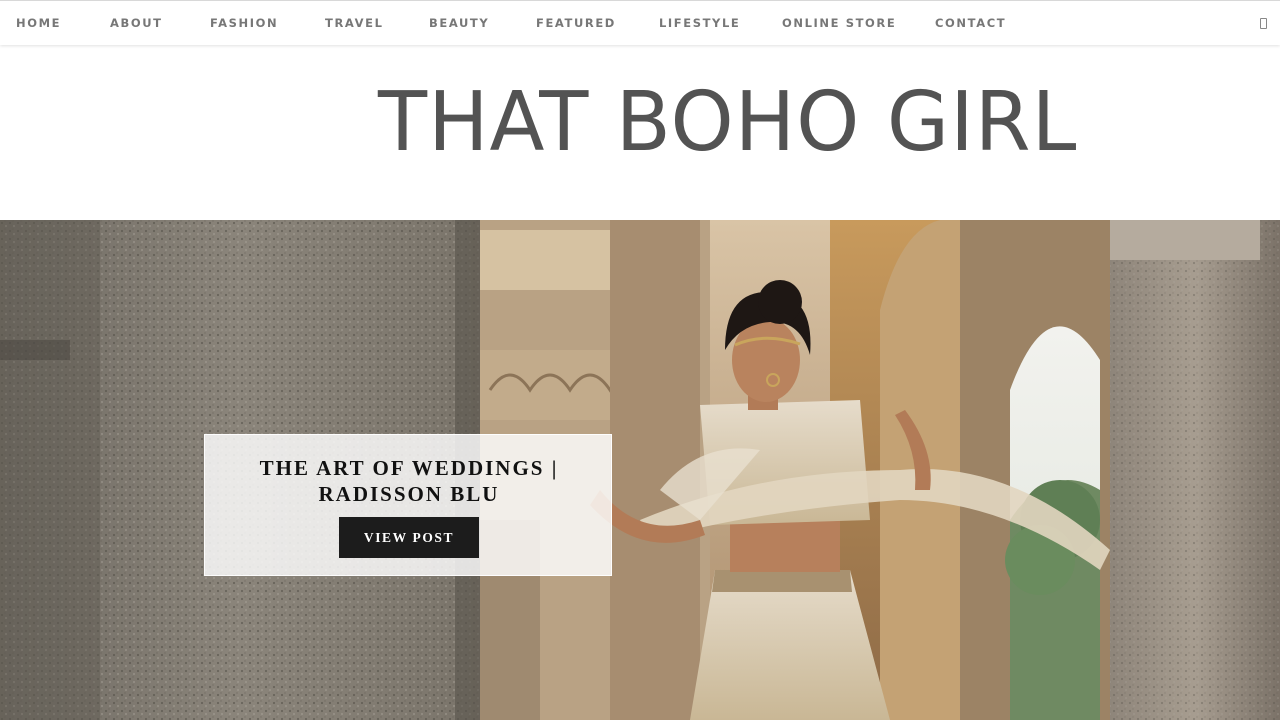 This screenshot has height=720, width=1280. Describe the element at coordinates (244, 23) in the screenshot. I see `nav-item-fashion: FASHION` at that location.